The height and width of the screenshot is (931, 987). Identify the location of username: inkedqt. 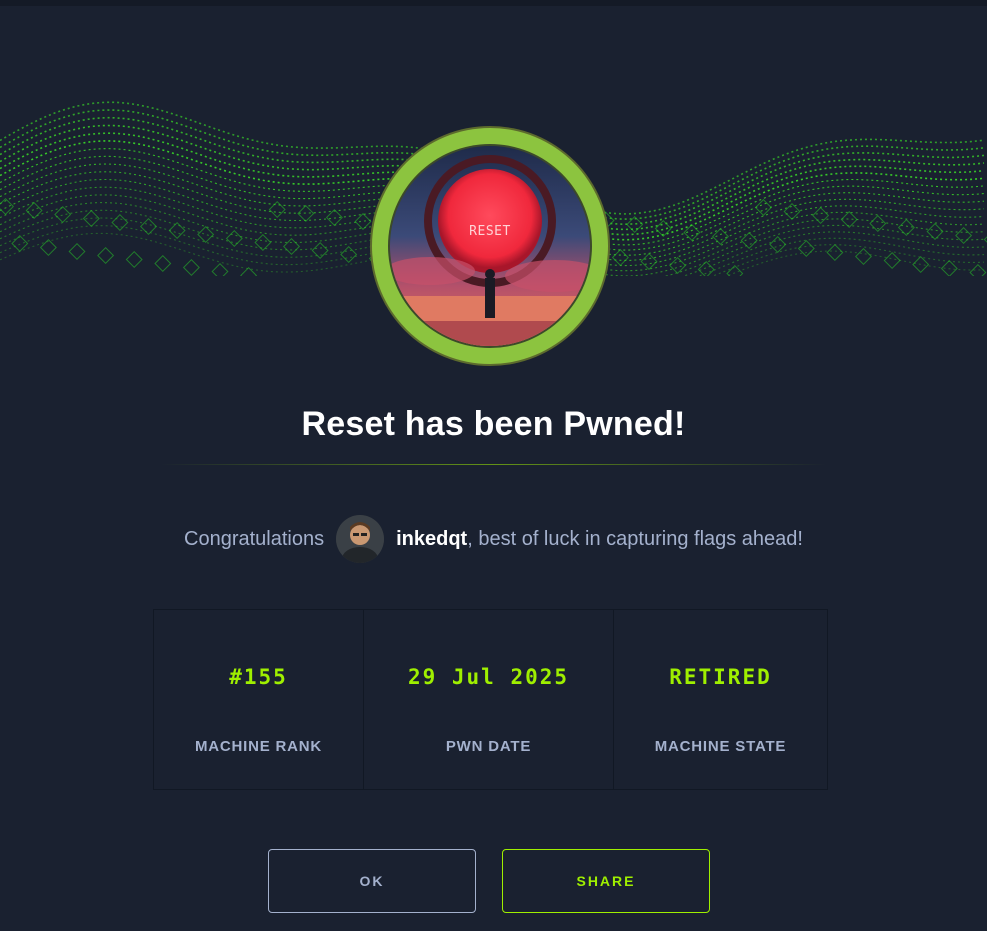
(431, 539).